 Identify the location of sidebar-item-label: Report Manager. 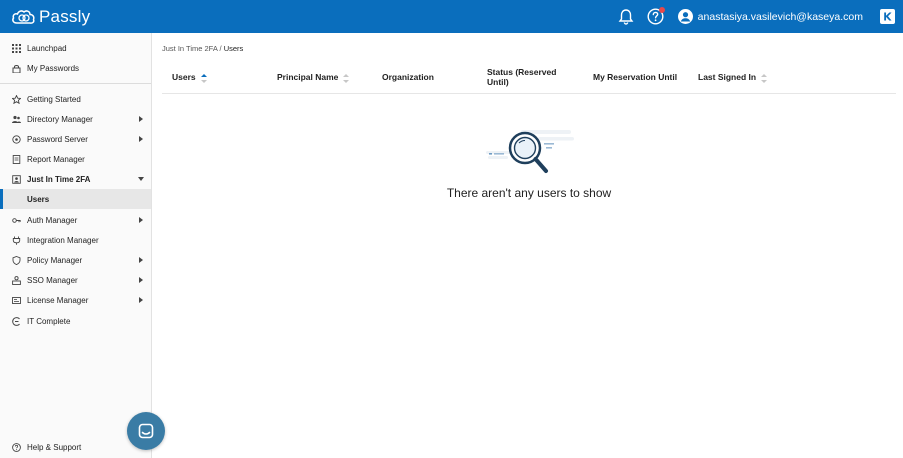
(56, 159).